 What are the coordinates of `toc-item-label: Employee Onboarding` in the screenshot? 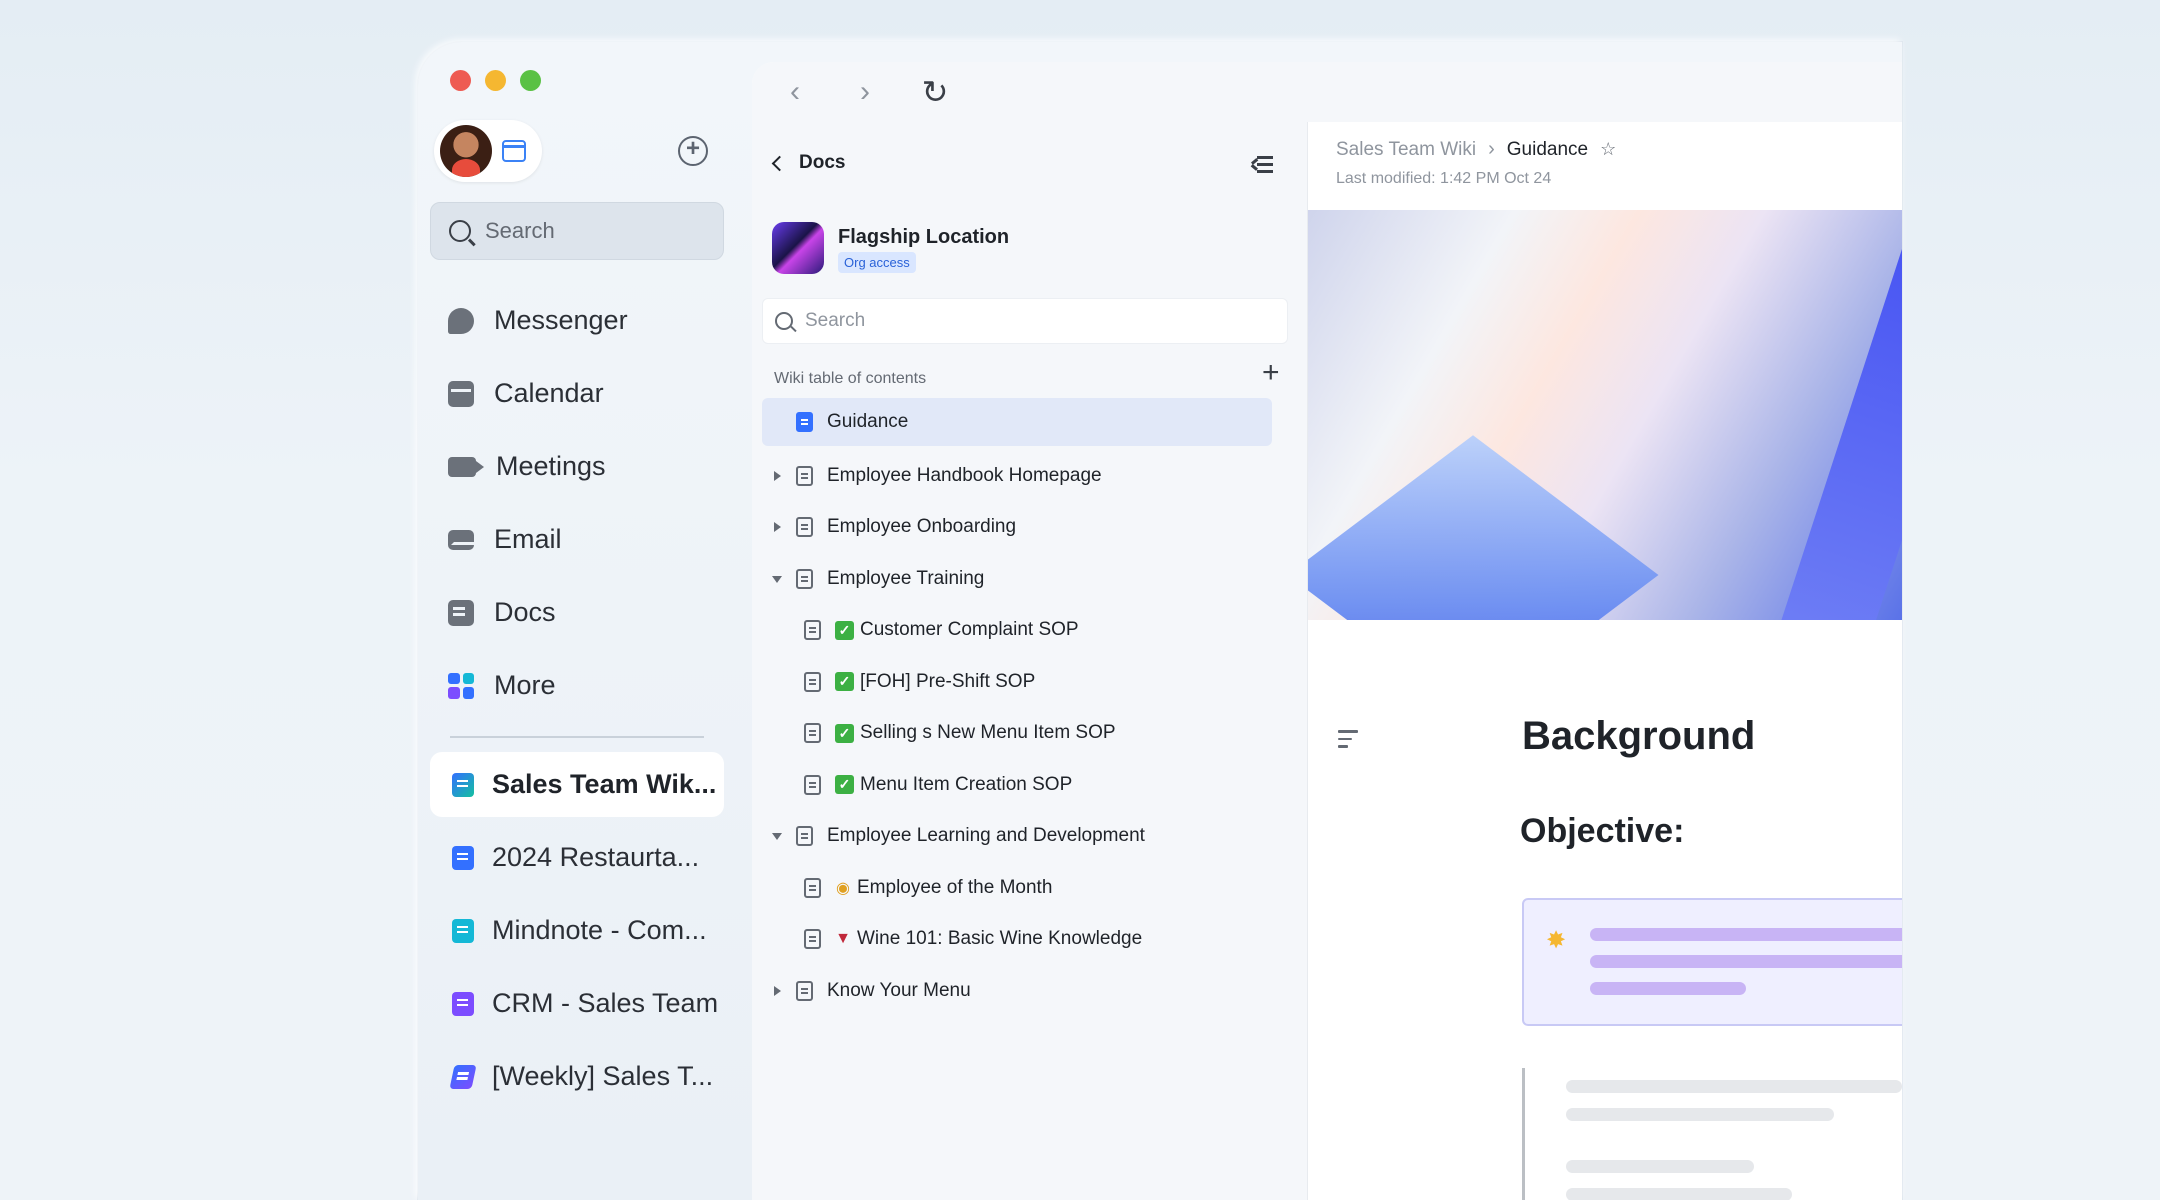 It's located at (922, 527).